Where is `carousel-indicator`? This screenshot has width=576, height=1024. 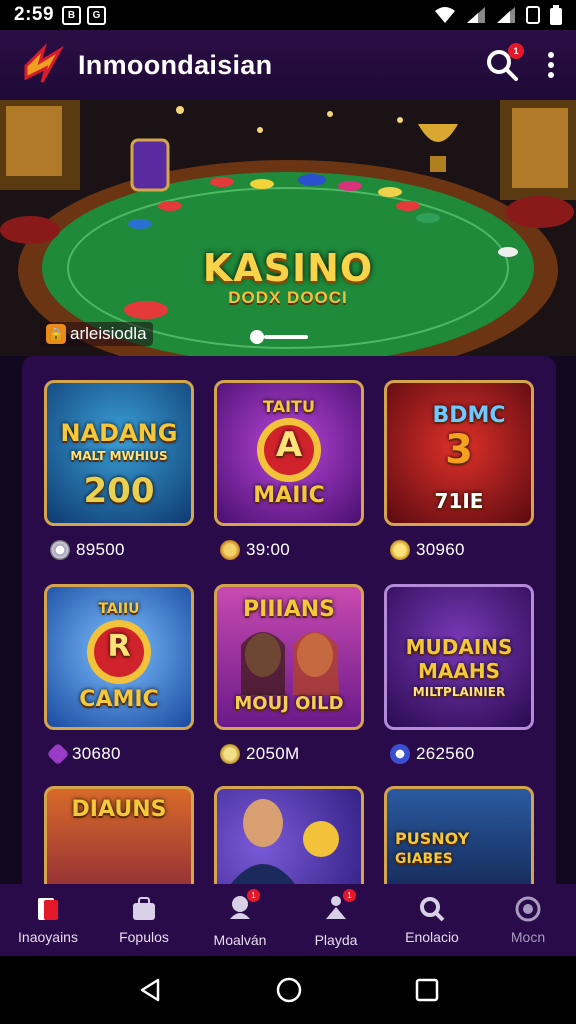 carousel-indicator is located at coordinates (279, 337).